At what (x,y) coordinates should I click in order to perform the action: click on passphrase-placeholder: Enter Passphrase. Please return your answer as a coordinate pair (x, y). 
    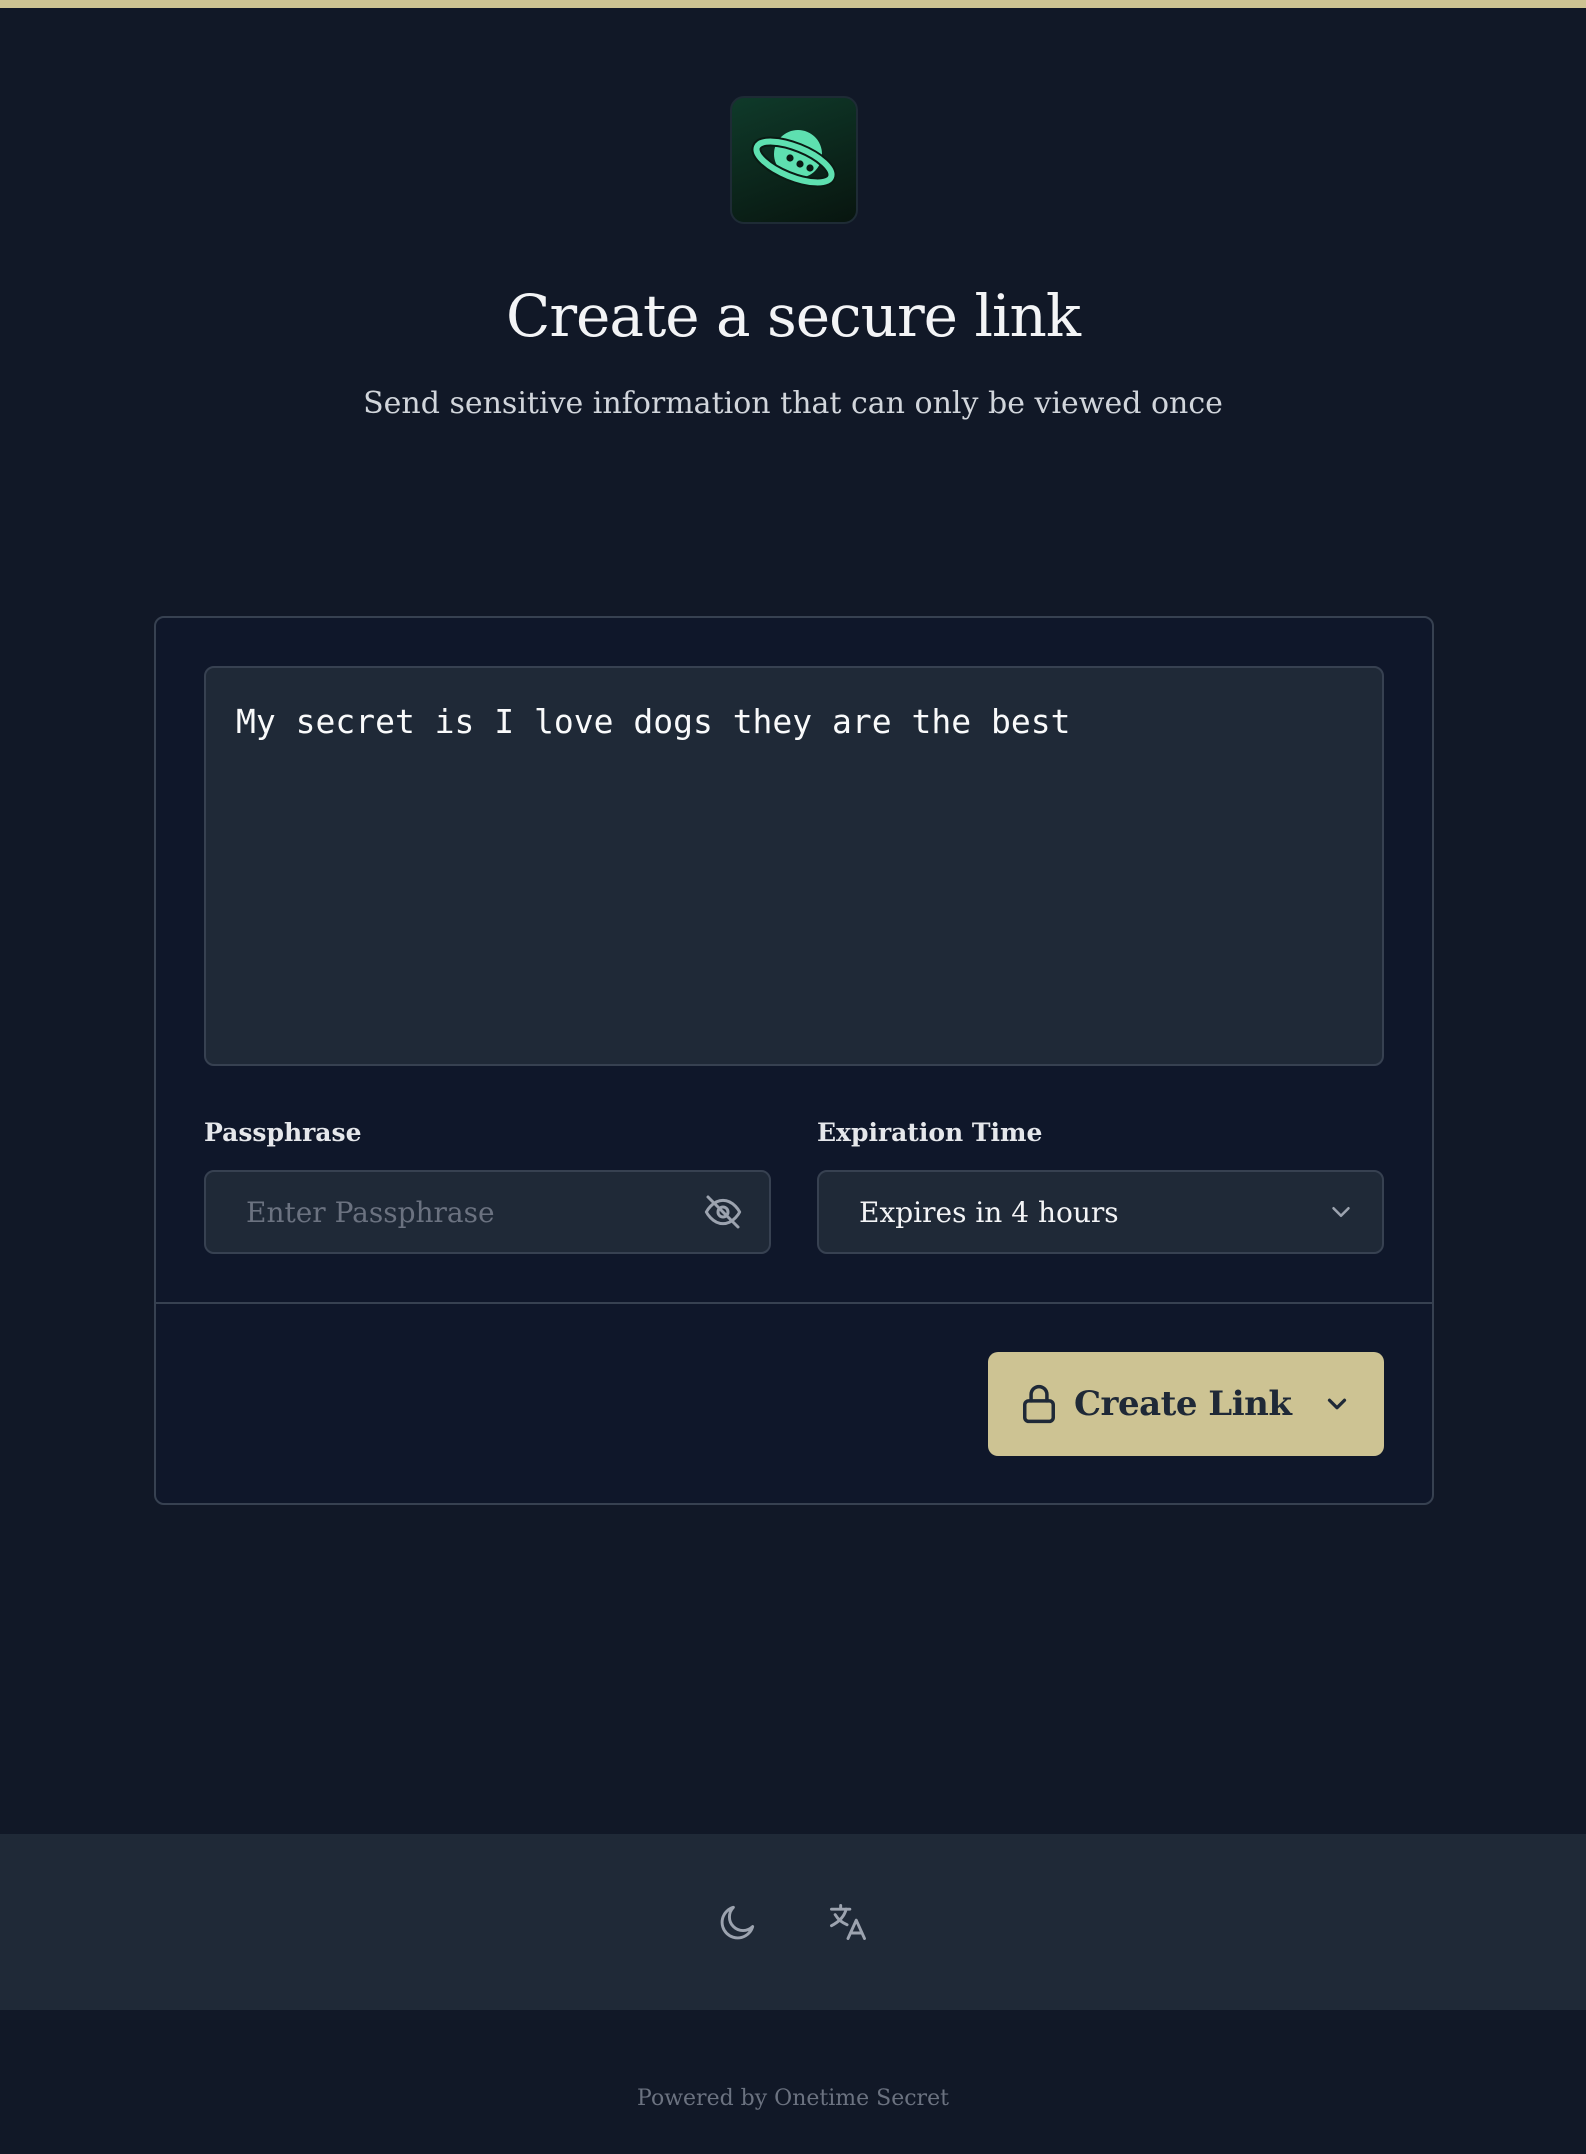
    Looking at the image, I should click on (370, 1212).